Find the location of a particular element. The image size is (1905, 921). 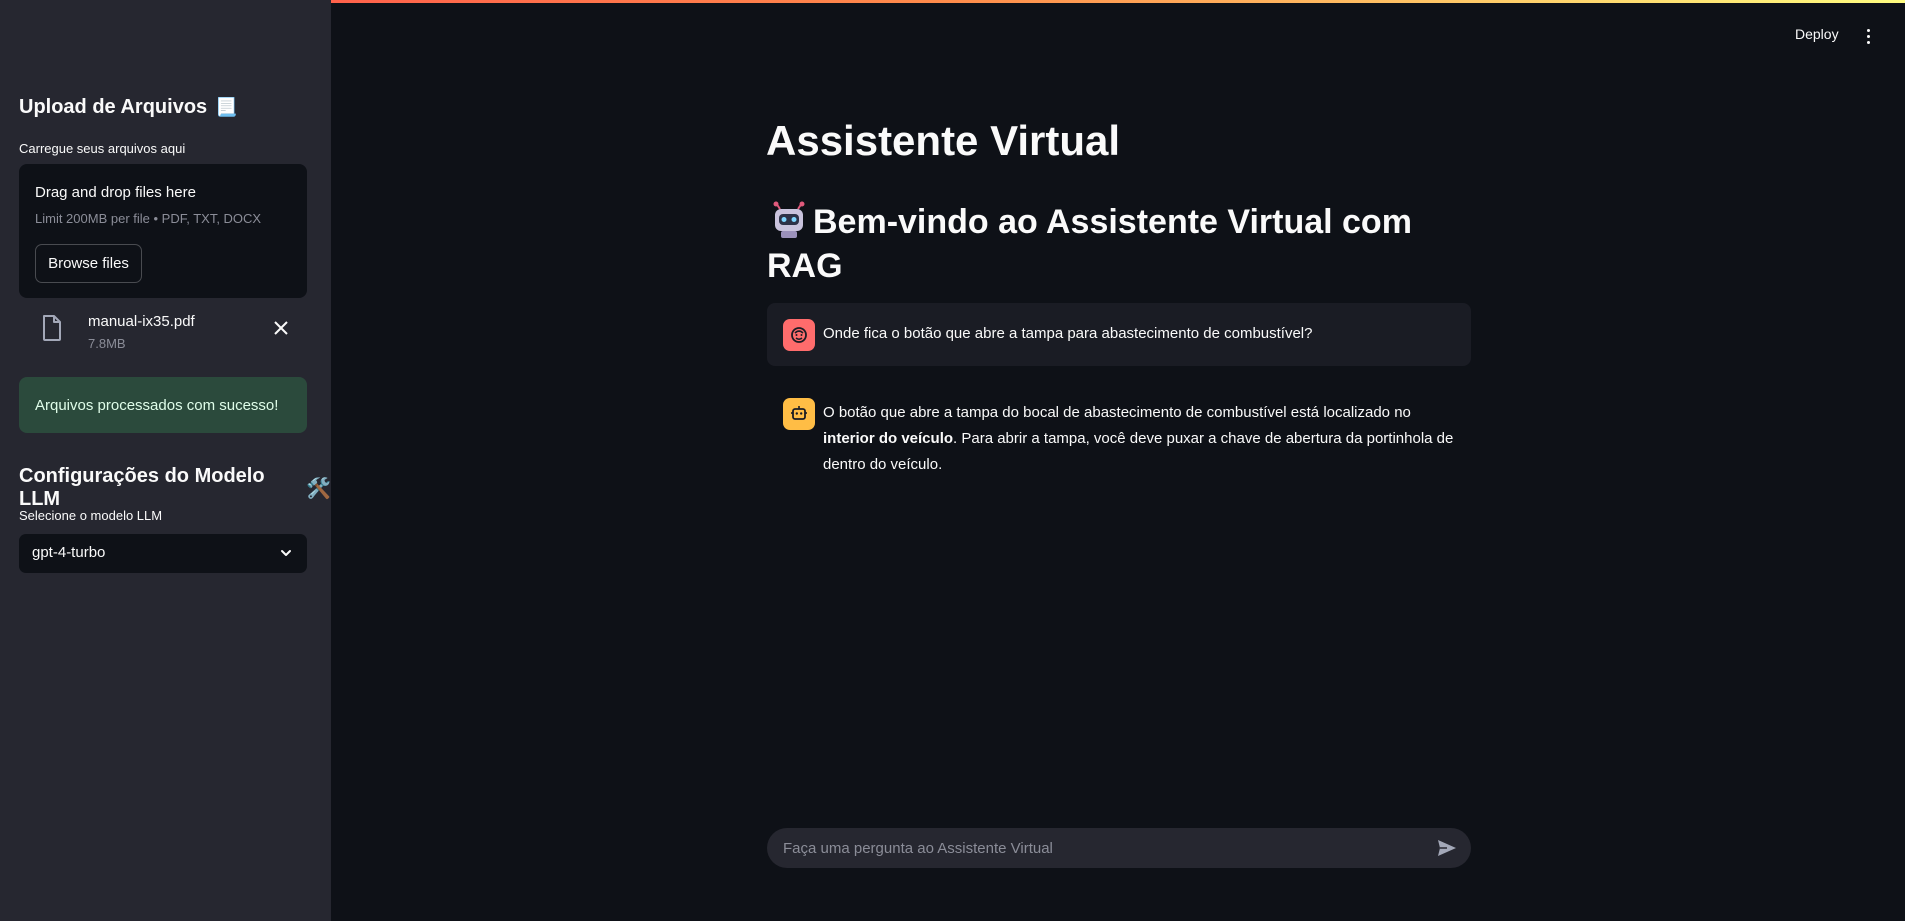

user-avatar is located at coordinates (799, 335).